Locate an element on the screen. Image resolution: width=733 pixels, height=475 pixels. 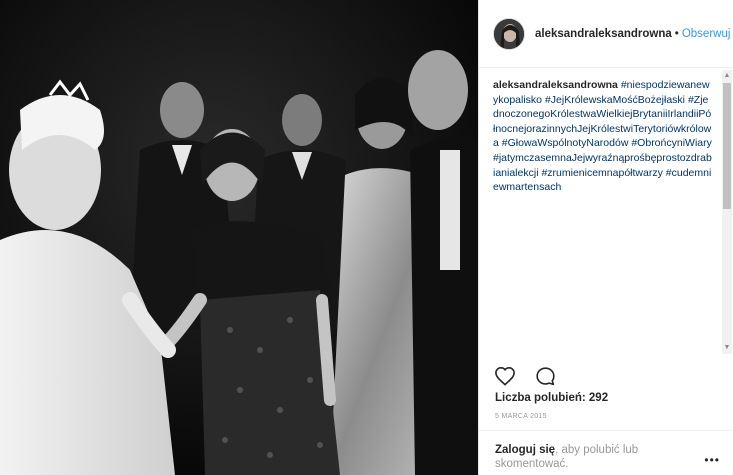
avatar is located at coordinates (509, 33).